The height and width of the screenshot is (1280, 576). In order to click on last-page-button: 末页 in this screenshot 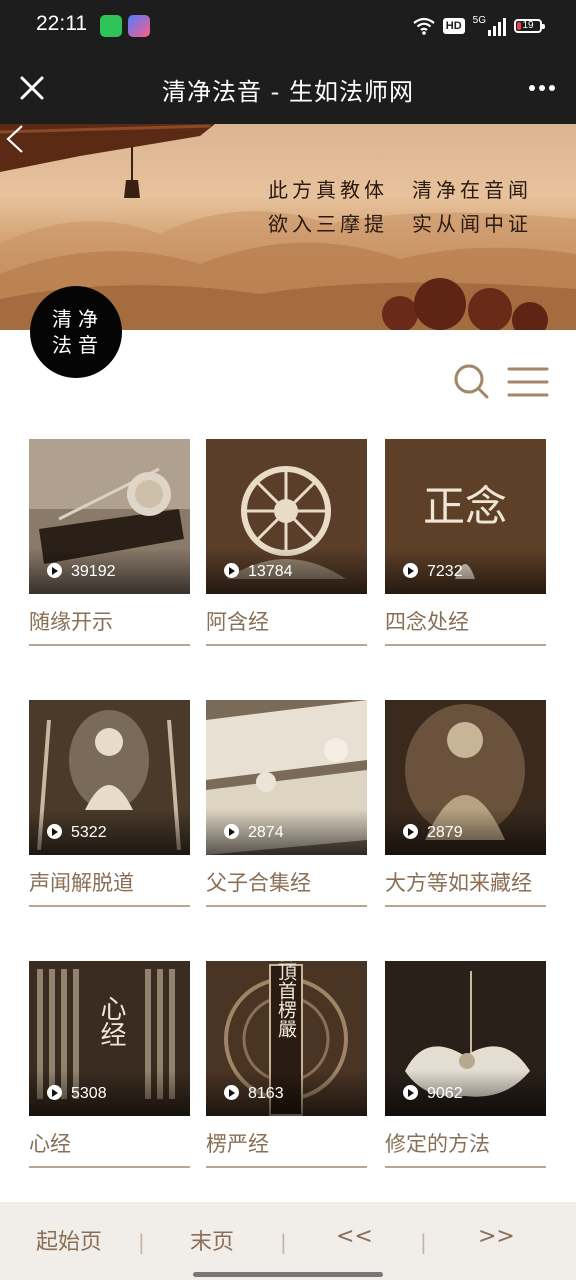, I will do `click(212, 1240)`.